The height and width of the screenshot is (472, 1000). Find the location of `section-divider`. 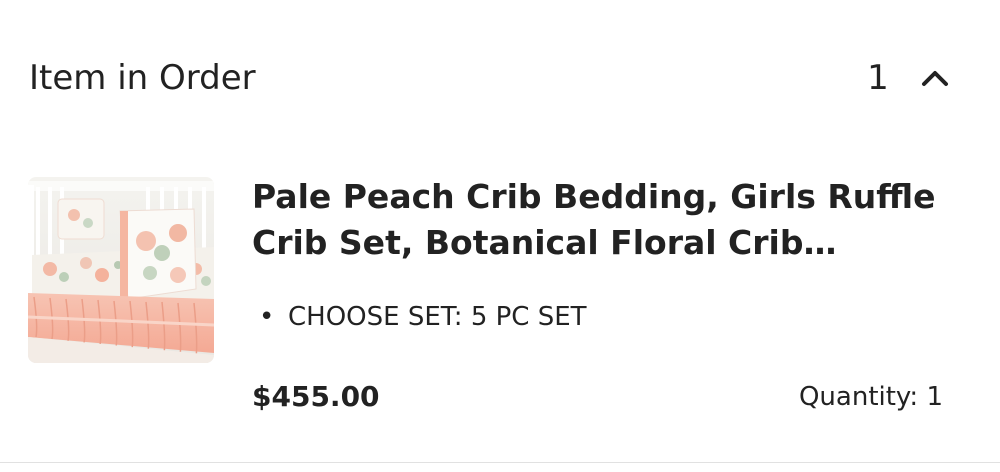

section-divider is located at coordinates (500, 462).